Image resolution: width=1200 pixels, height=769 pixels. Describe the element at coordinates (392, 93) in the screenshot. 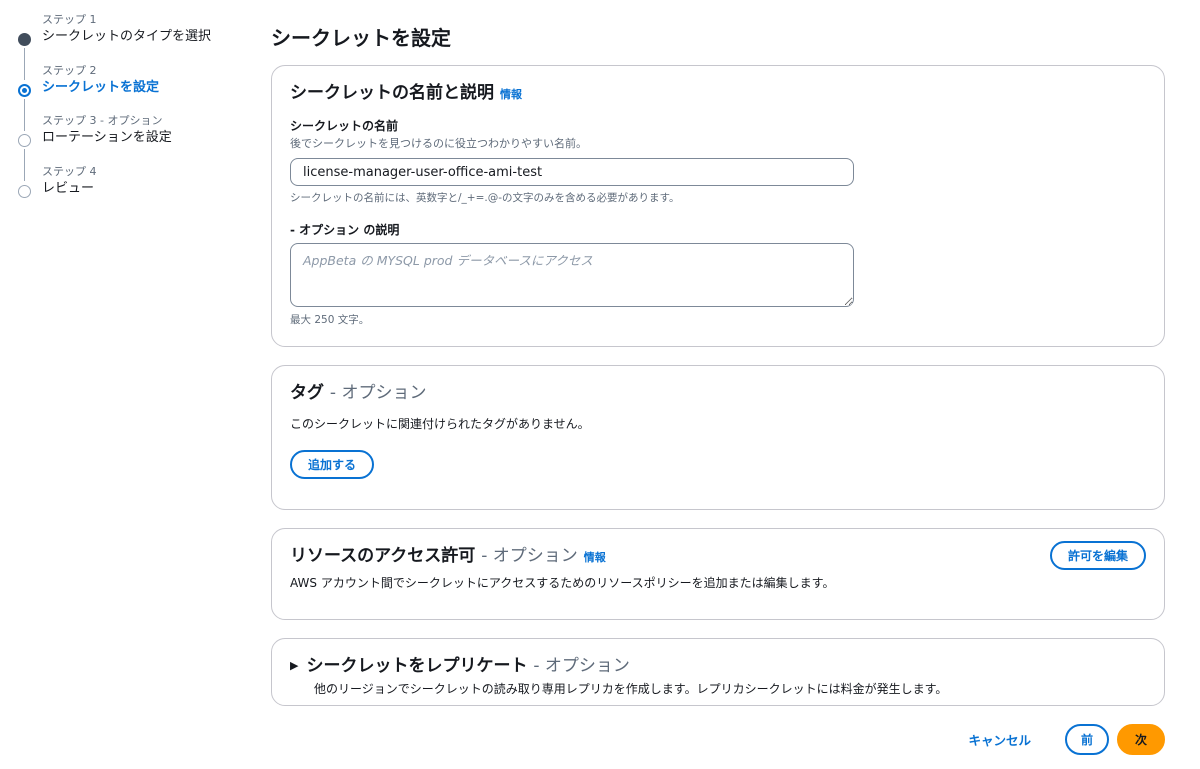

I see `panel-title: シークレットの名前と説明` at that location.